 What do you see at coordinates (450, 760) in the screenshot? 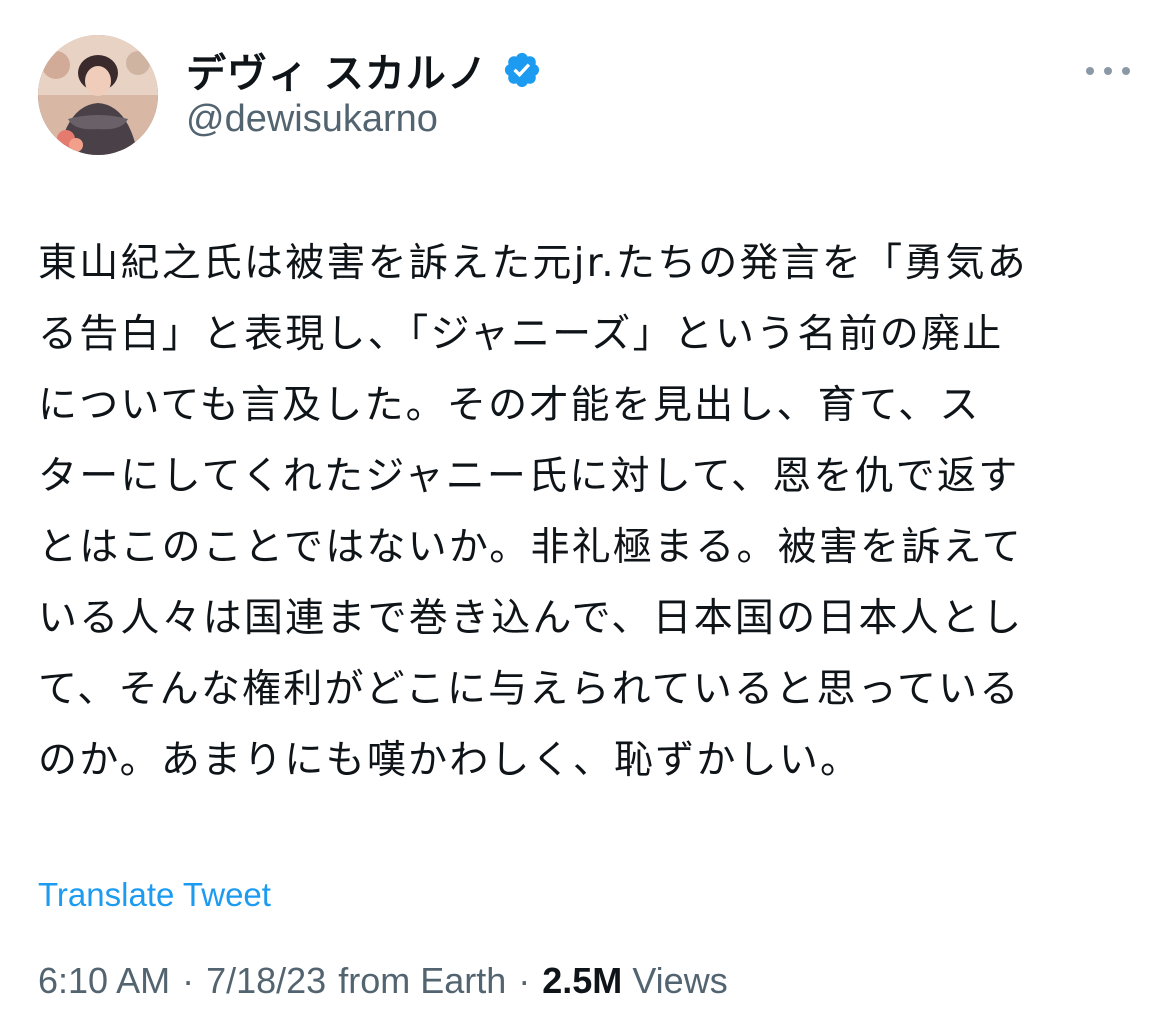
I see `tweet-text-line: のか。あまりにも嘆かわしく、恥ずかしい。` at bounding box center [450, 760].